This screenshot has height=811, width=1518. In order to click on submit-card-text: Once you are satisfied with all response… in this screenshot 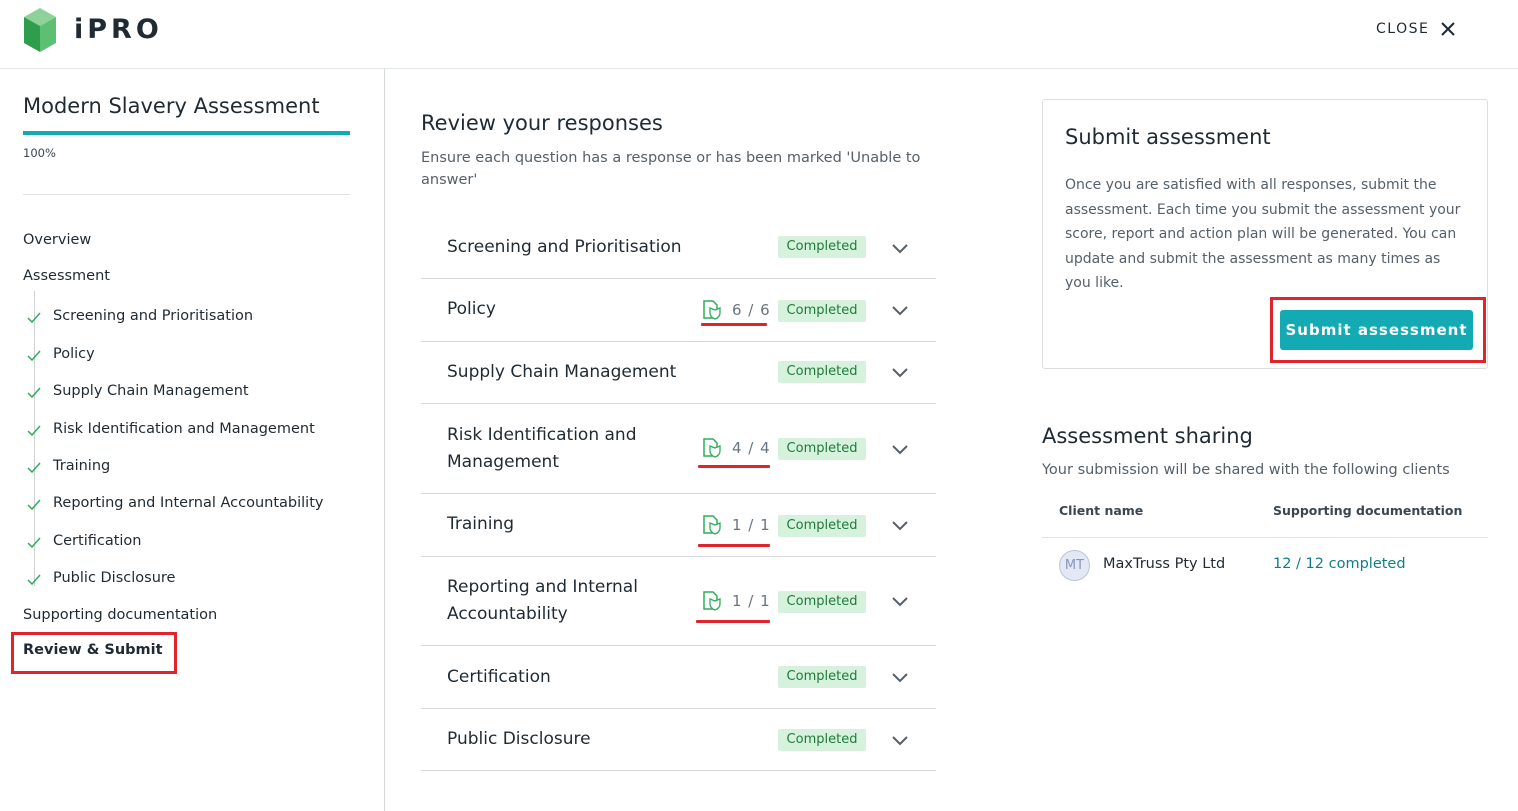, I will do `click(1263, 234)`.